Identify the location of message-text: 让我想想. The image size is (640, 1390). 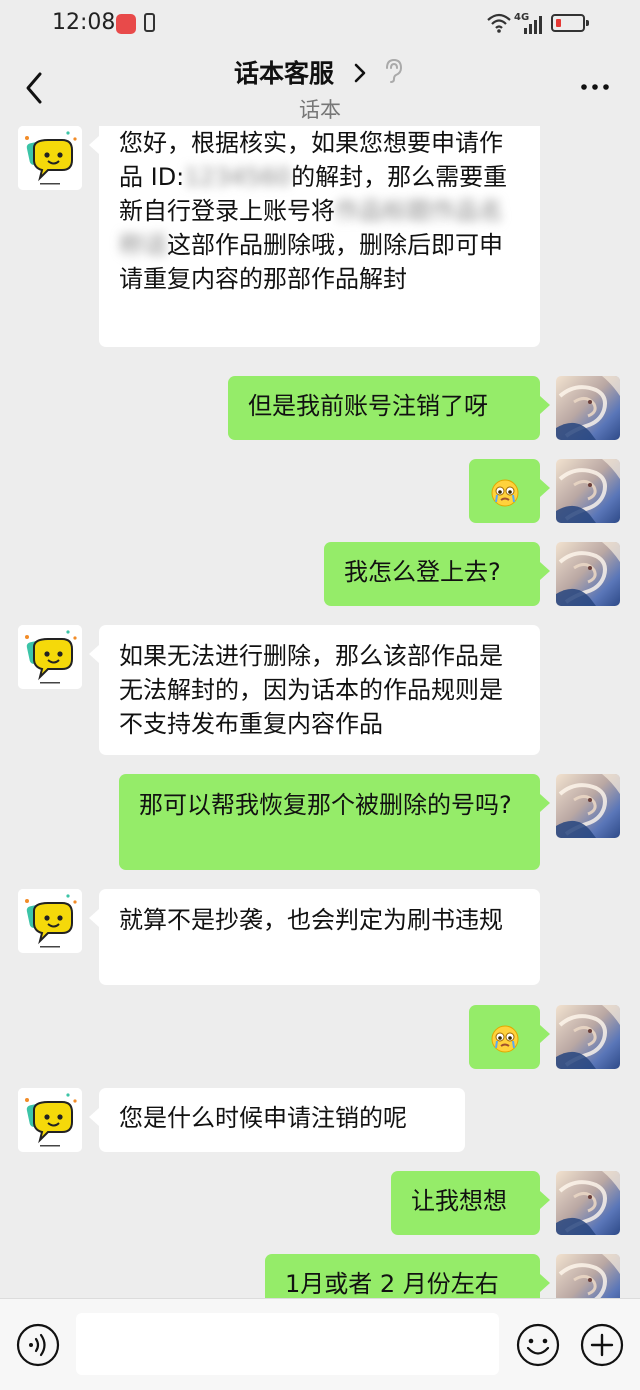
(459, 1201).